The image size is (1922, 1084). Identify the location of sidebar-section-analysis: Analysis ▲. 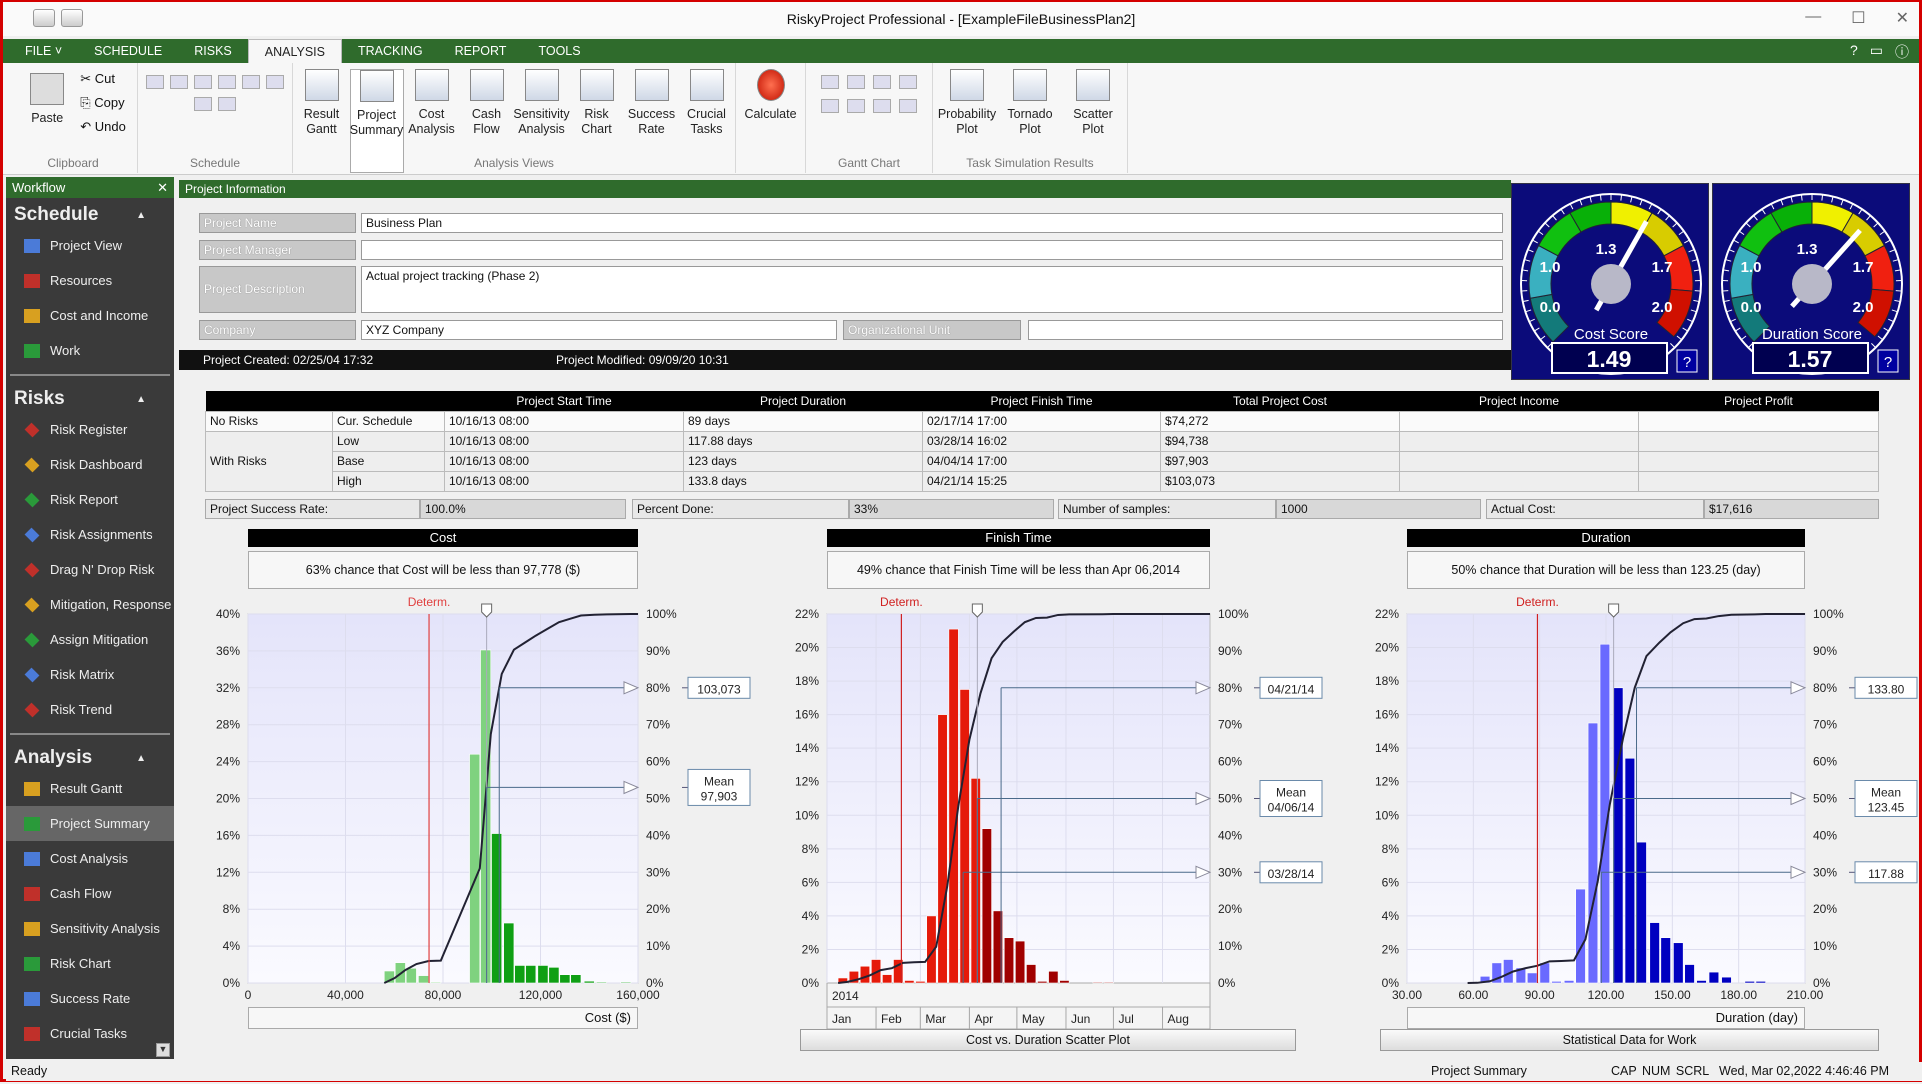
(90, 756).